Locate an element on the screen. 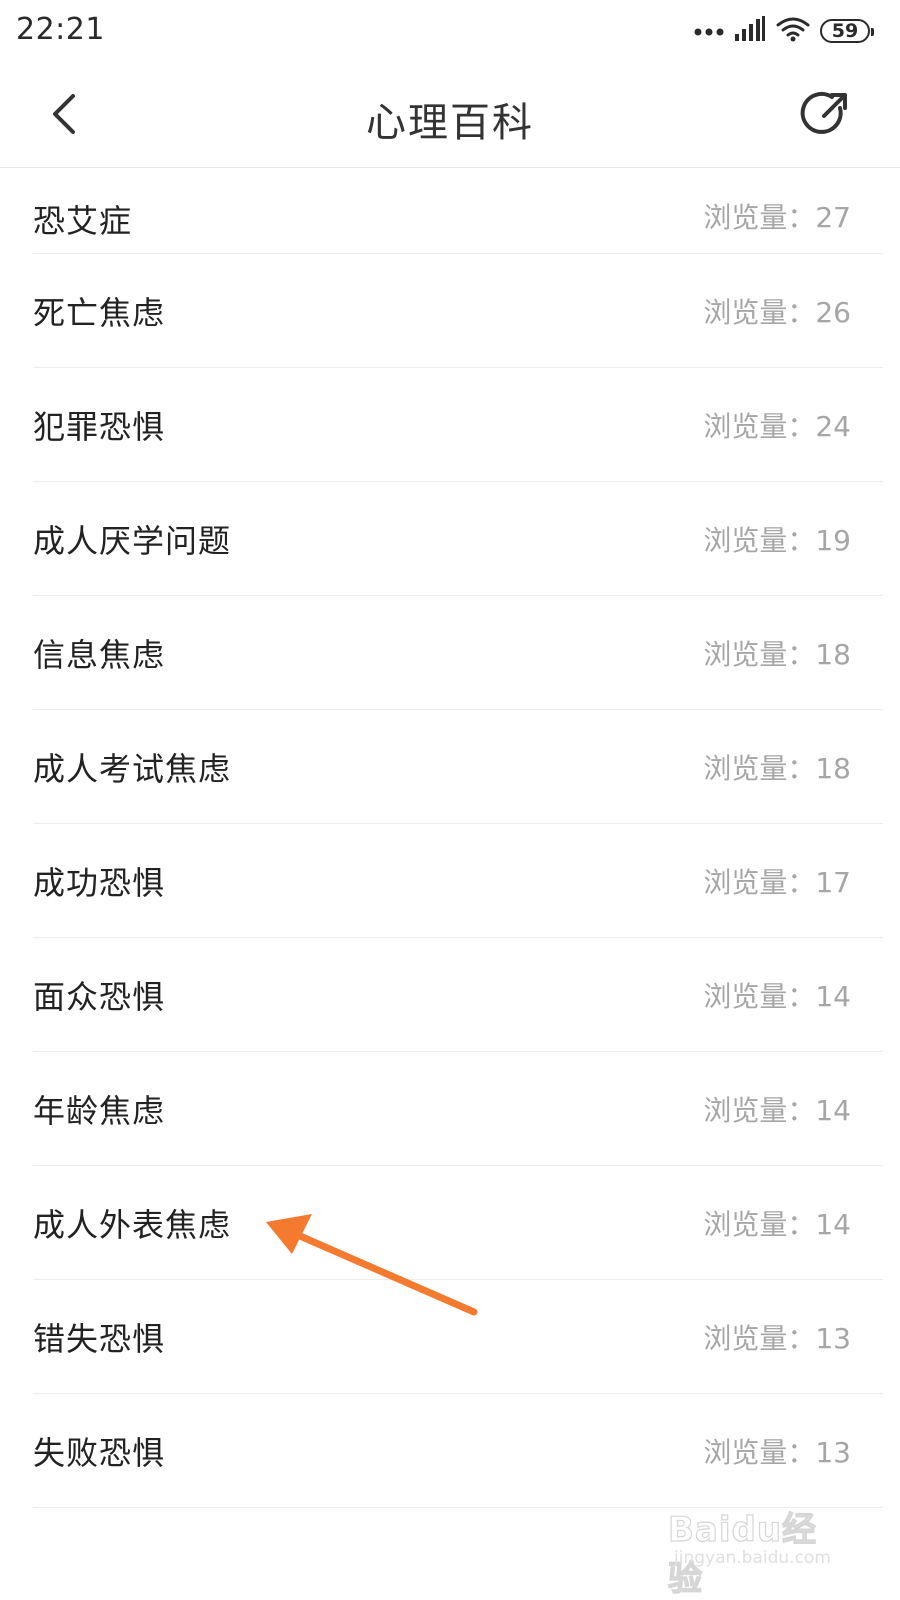  status-time: 22:21 is located at coordinates (60, 29).